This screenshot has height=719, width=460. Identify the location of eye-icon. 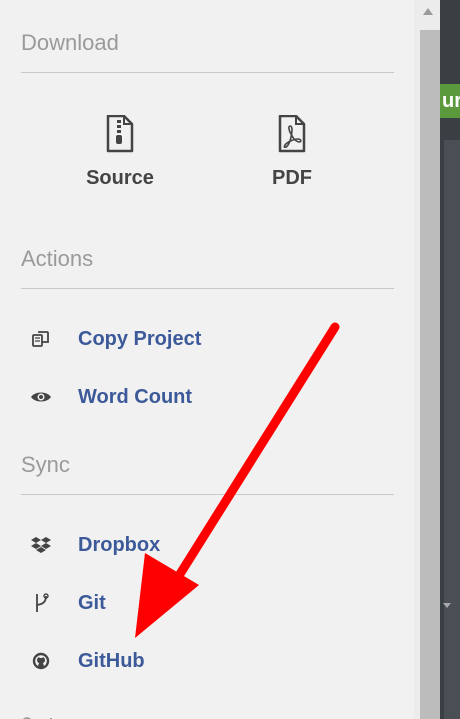
(41, 397).